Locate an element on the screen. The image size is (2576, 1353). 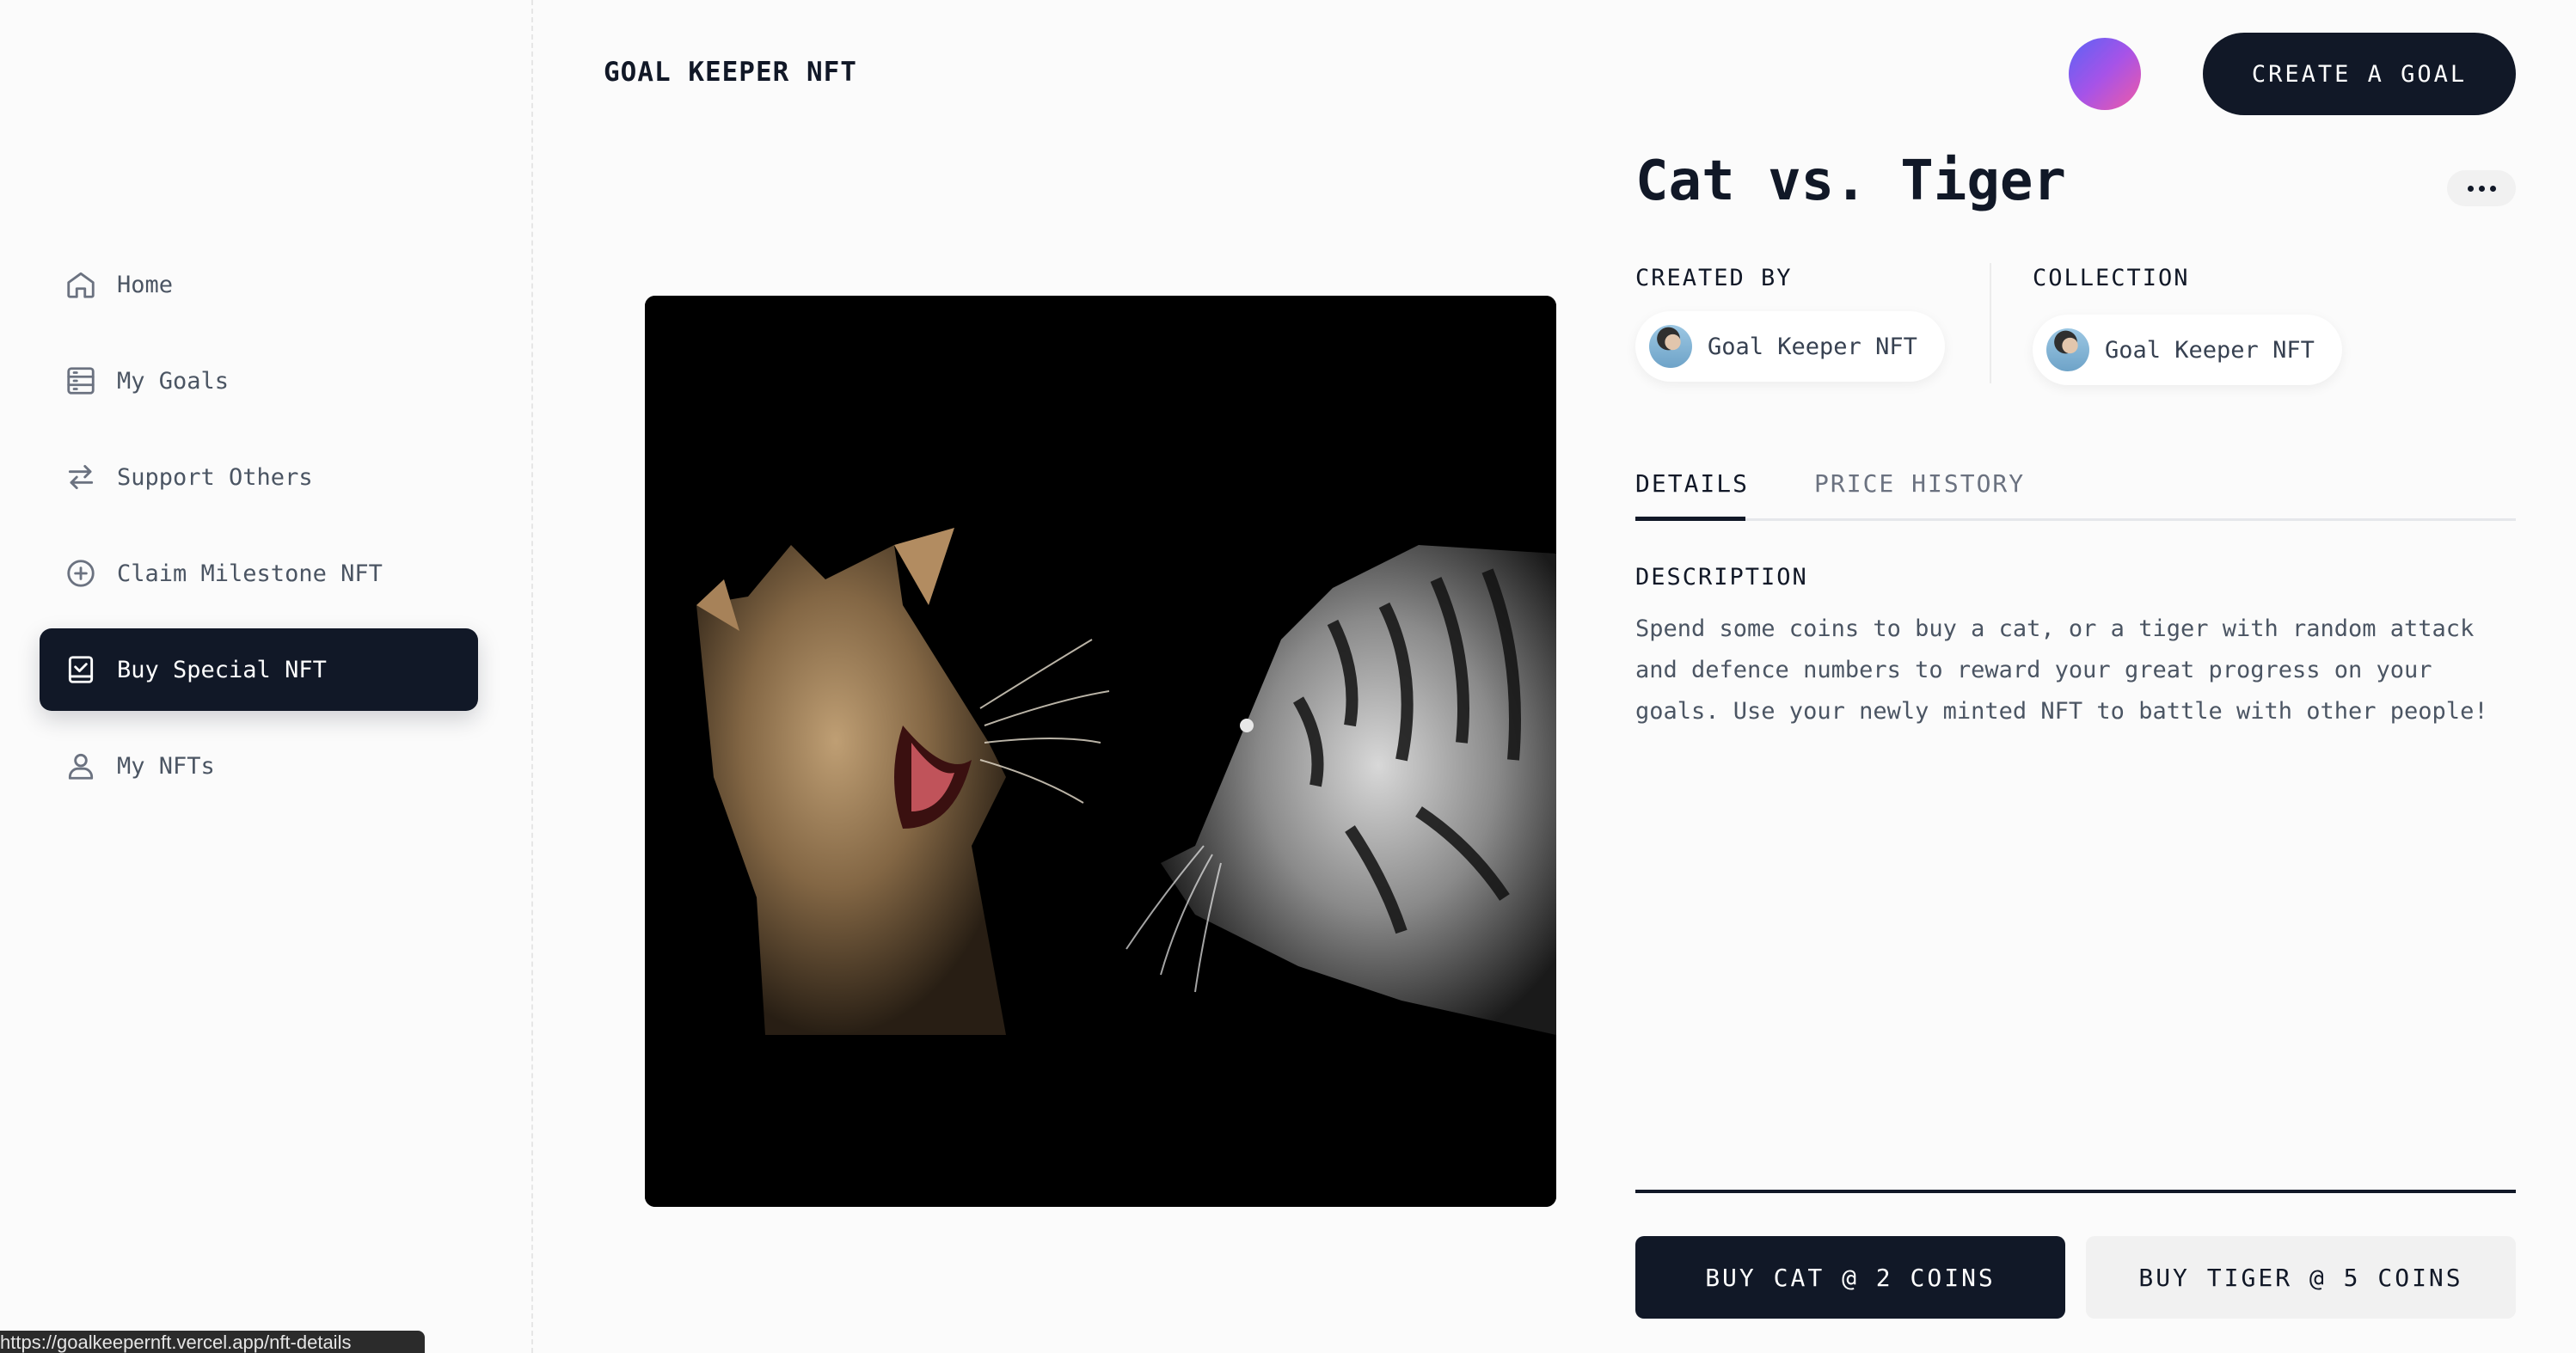
sidebar-item-label: Support Others is located at coordinates (215, 477).